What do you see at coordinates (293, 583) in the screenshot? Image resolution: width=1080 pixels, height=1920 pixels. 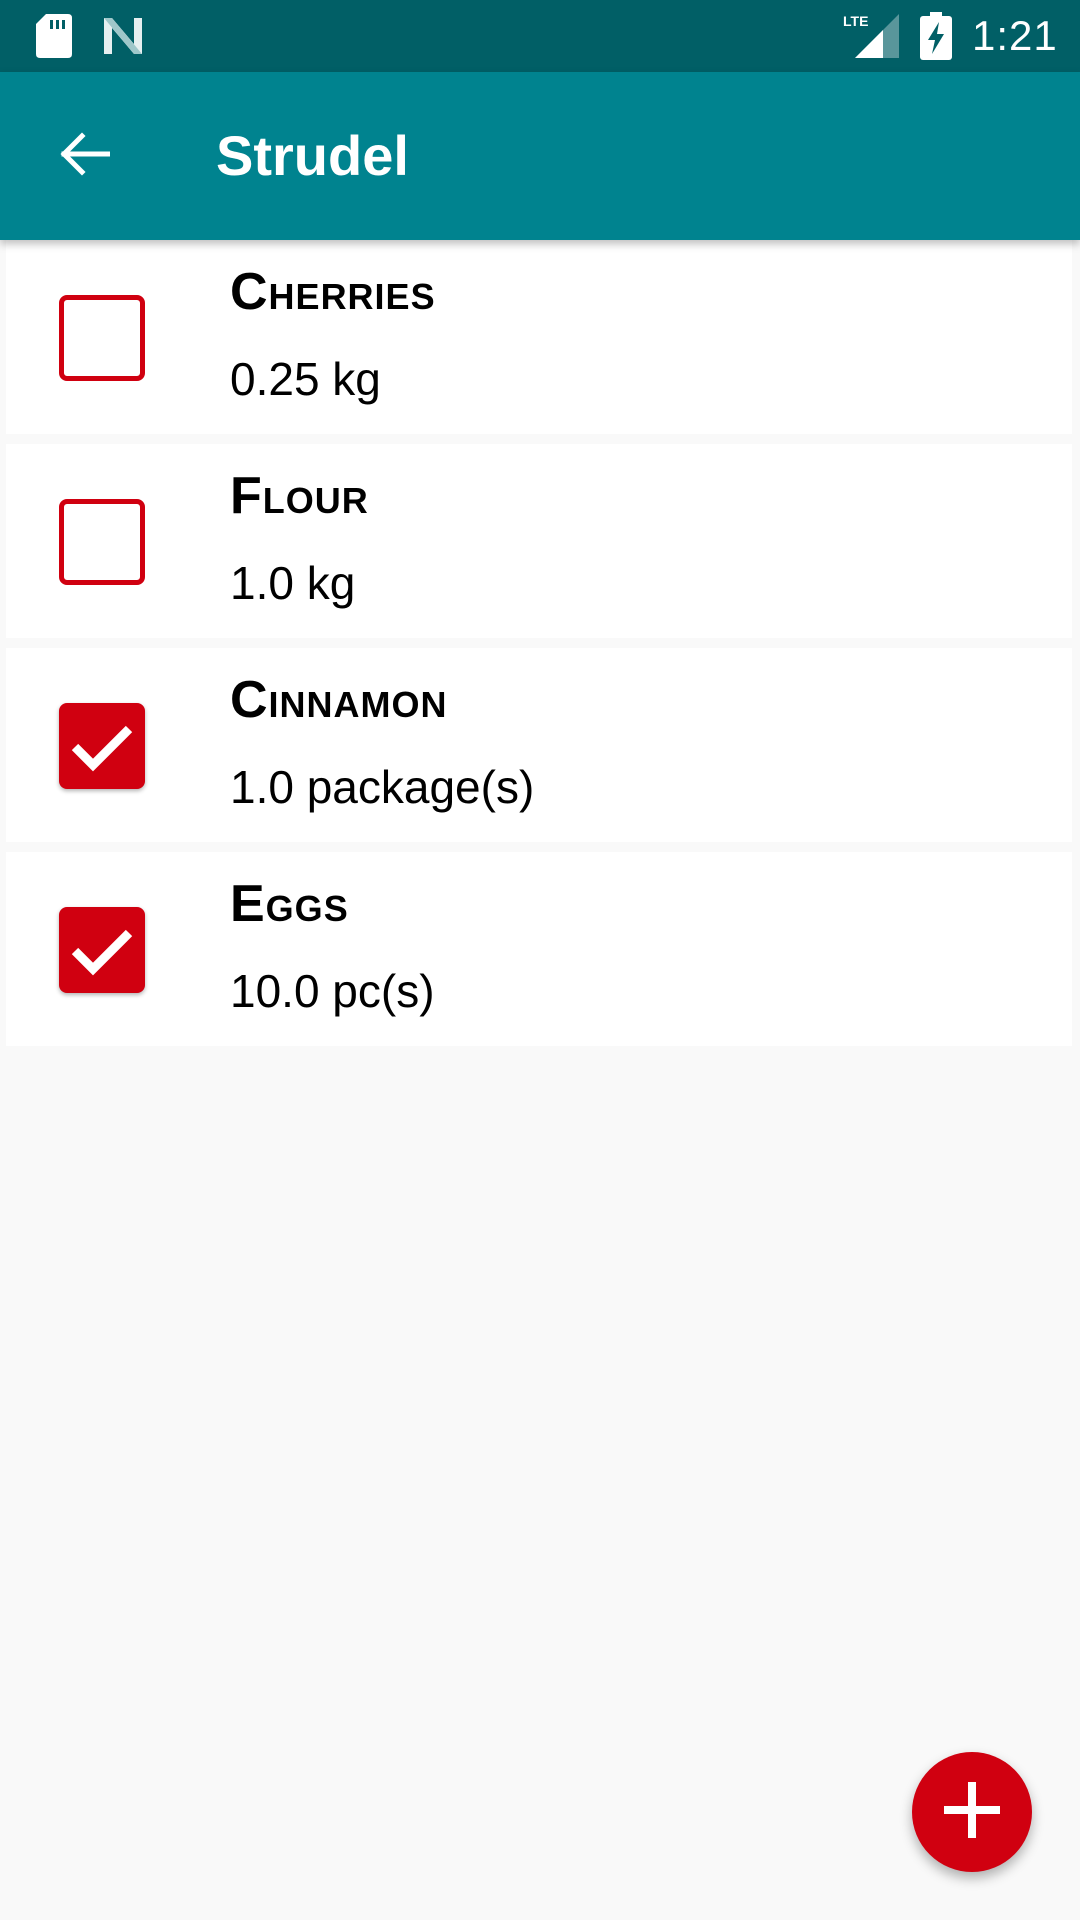 I see `item-quantity: 1.0 kg` at bounding box center [293, 583].